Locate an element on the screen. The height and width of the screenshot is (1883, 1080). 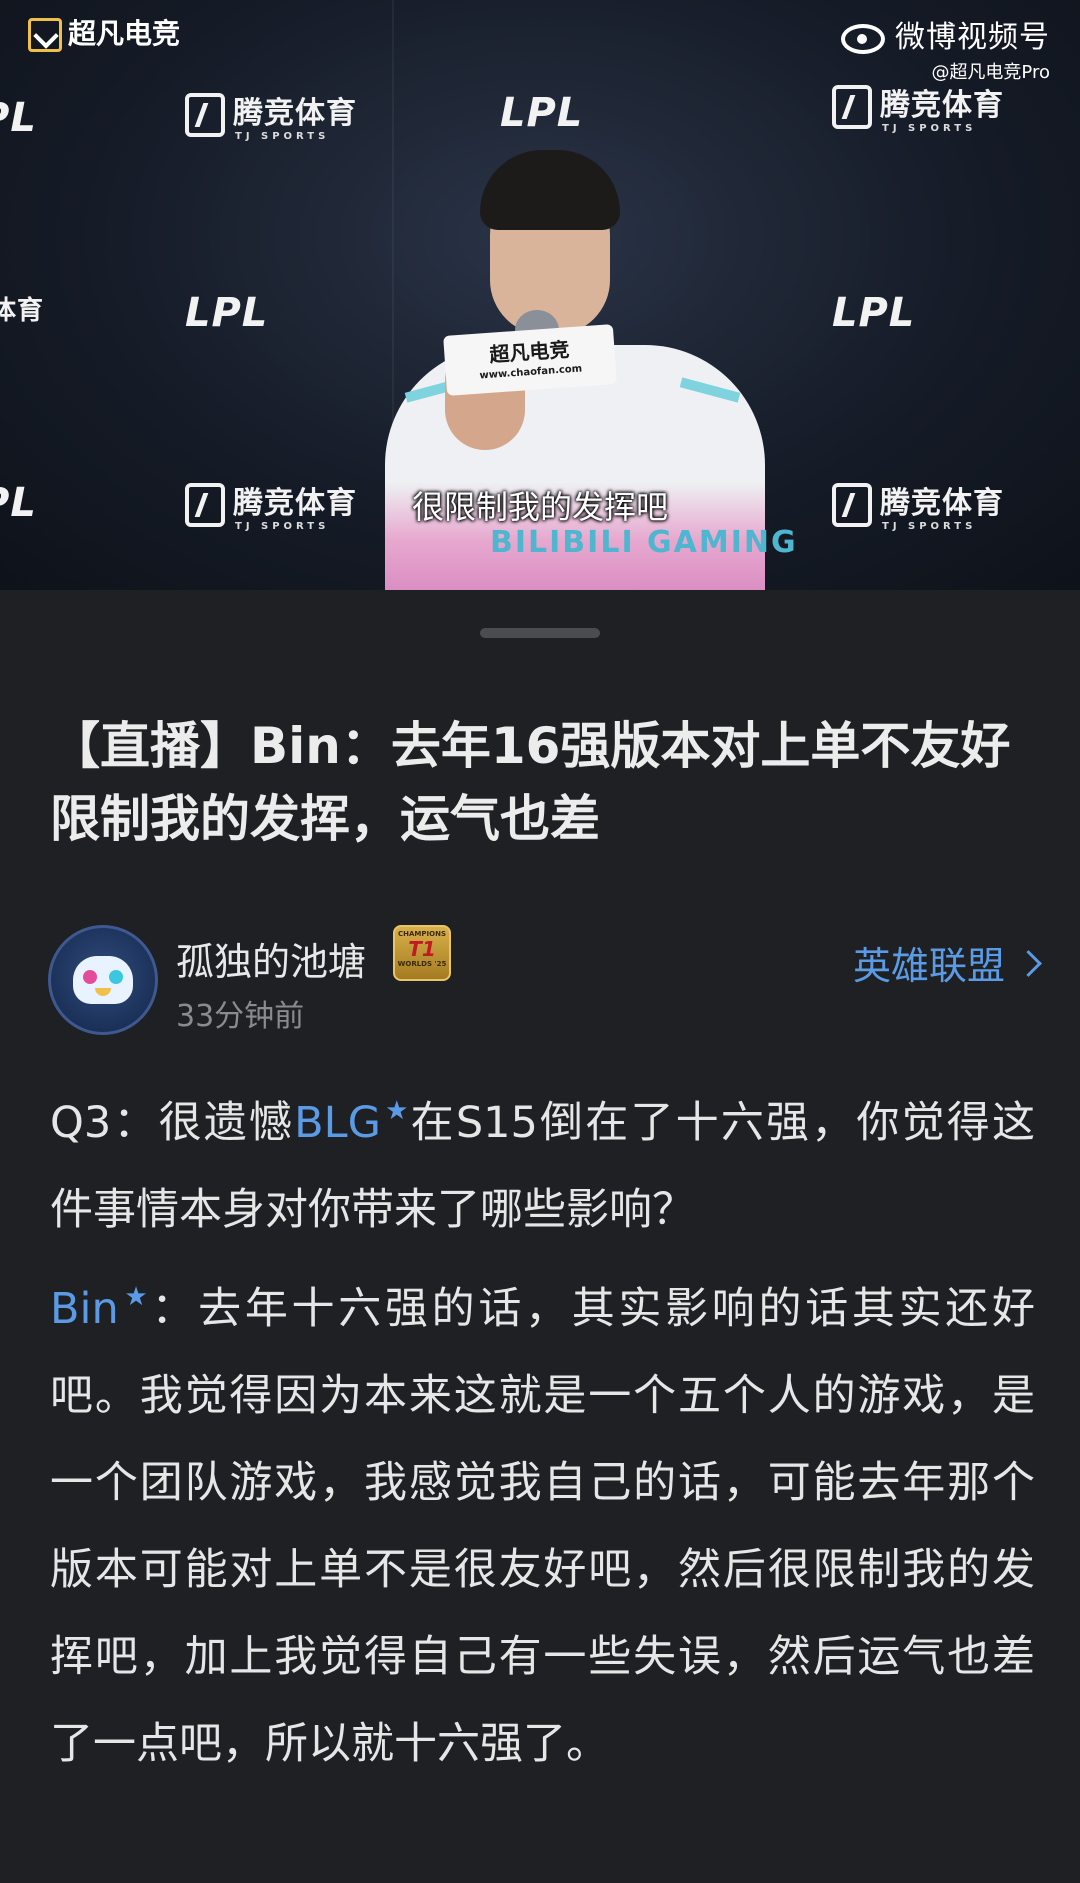
jersey-sponsor-text: BILIBILI GAMING is located at coordinates (644, 542).